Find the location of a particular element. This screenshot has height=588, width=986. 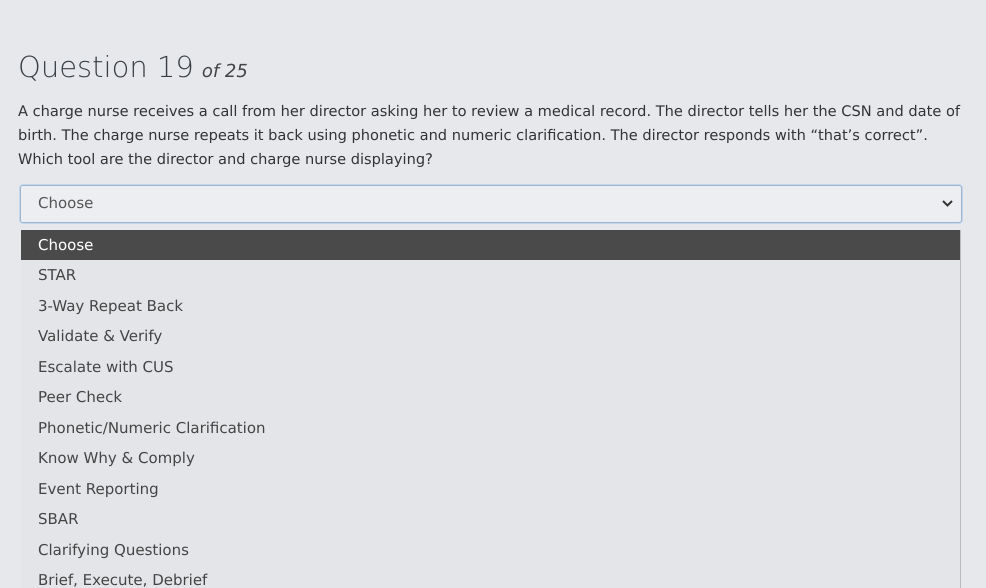

dropdown-option: Peer Check is located at coordinates (490, 397).